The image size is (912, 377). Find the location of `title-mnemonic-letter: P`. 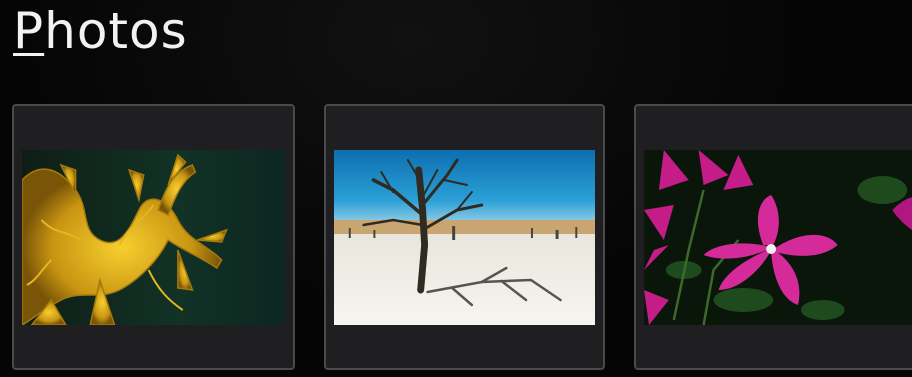

title-mnemonic-letter: P is located at coordinates (29, 31).